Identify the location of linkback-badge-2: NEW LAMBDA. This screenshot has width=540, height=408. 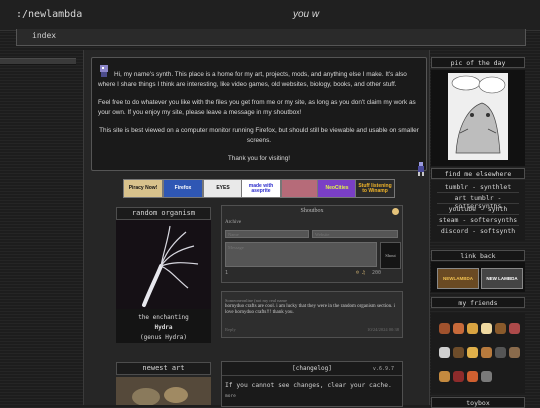
(502, 278).